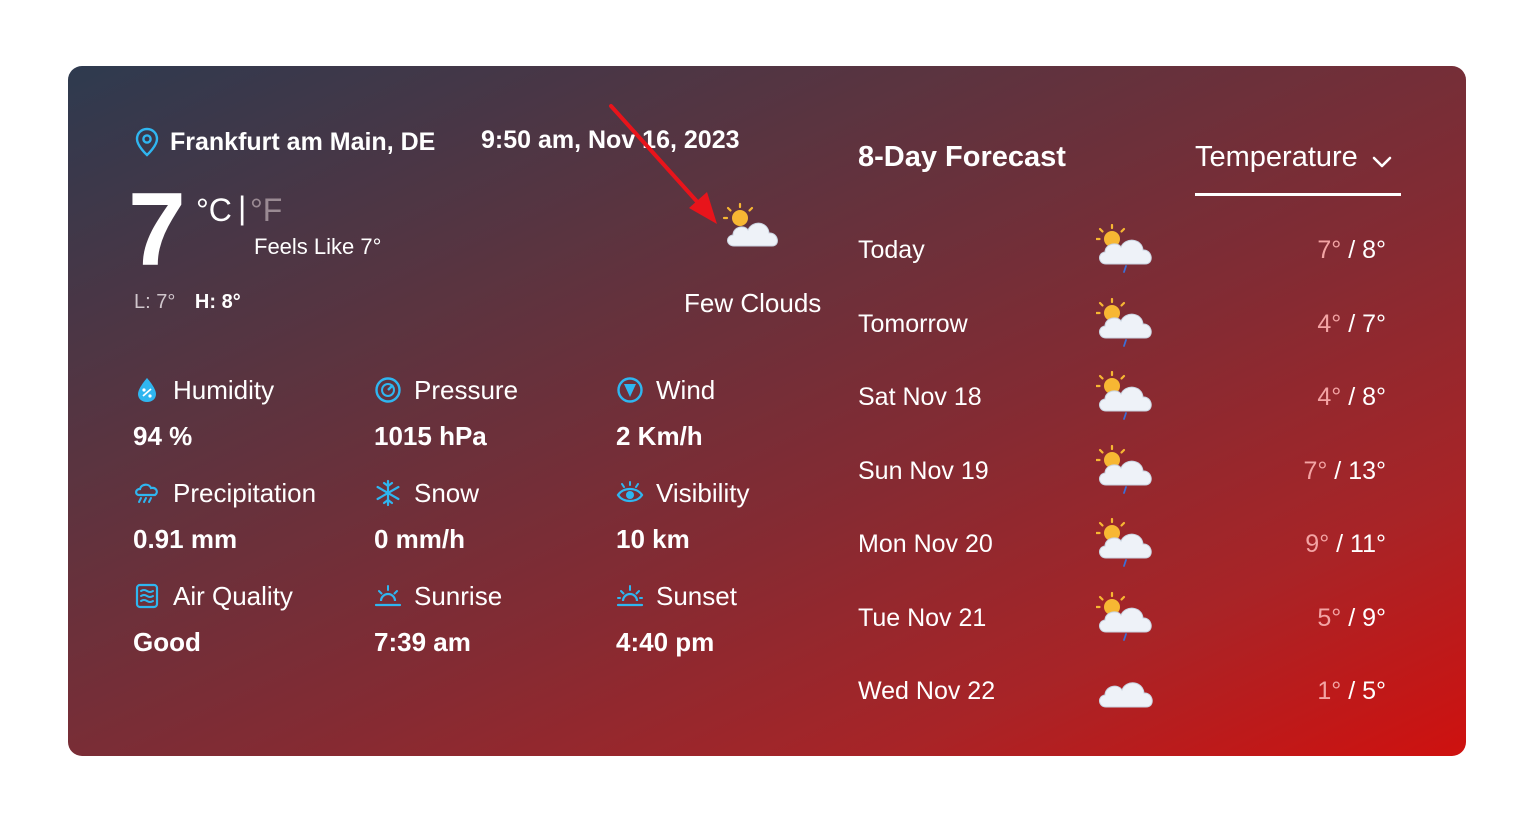  Describe the element at coordinates (185, 539) in the screenshot. I see `metric-value: 0.91 mm` at that location.